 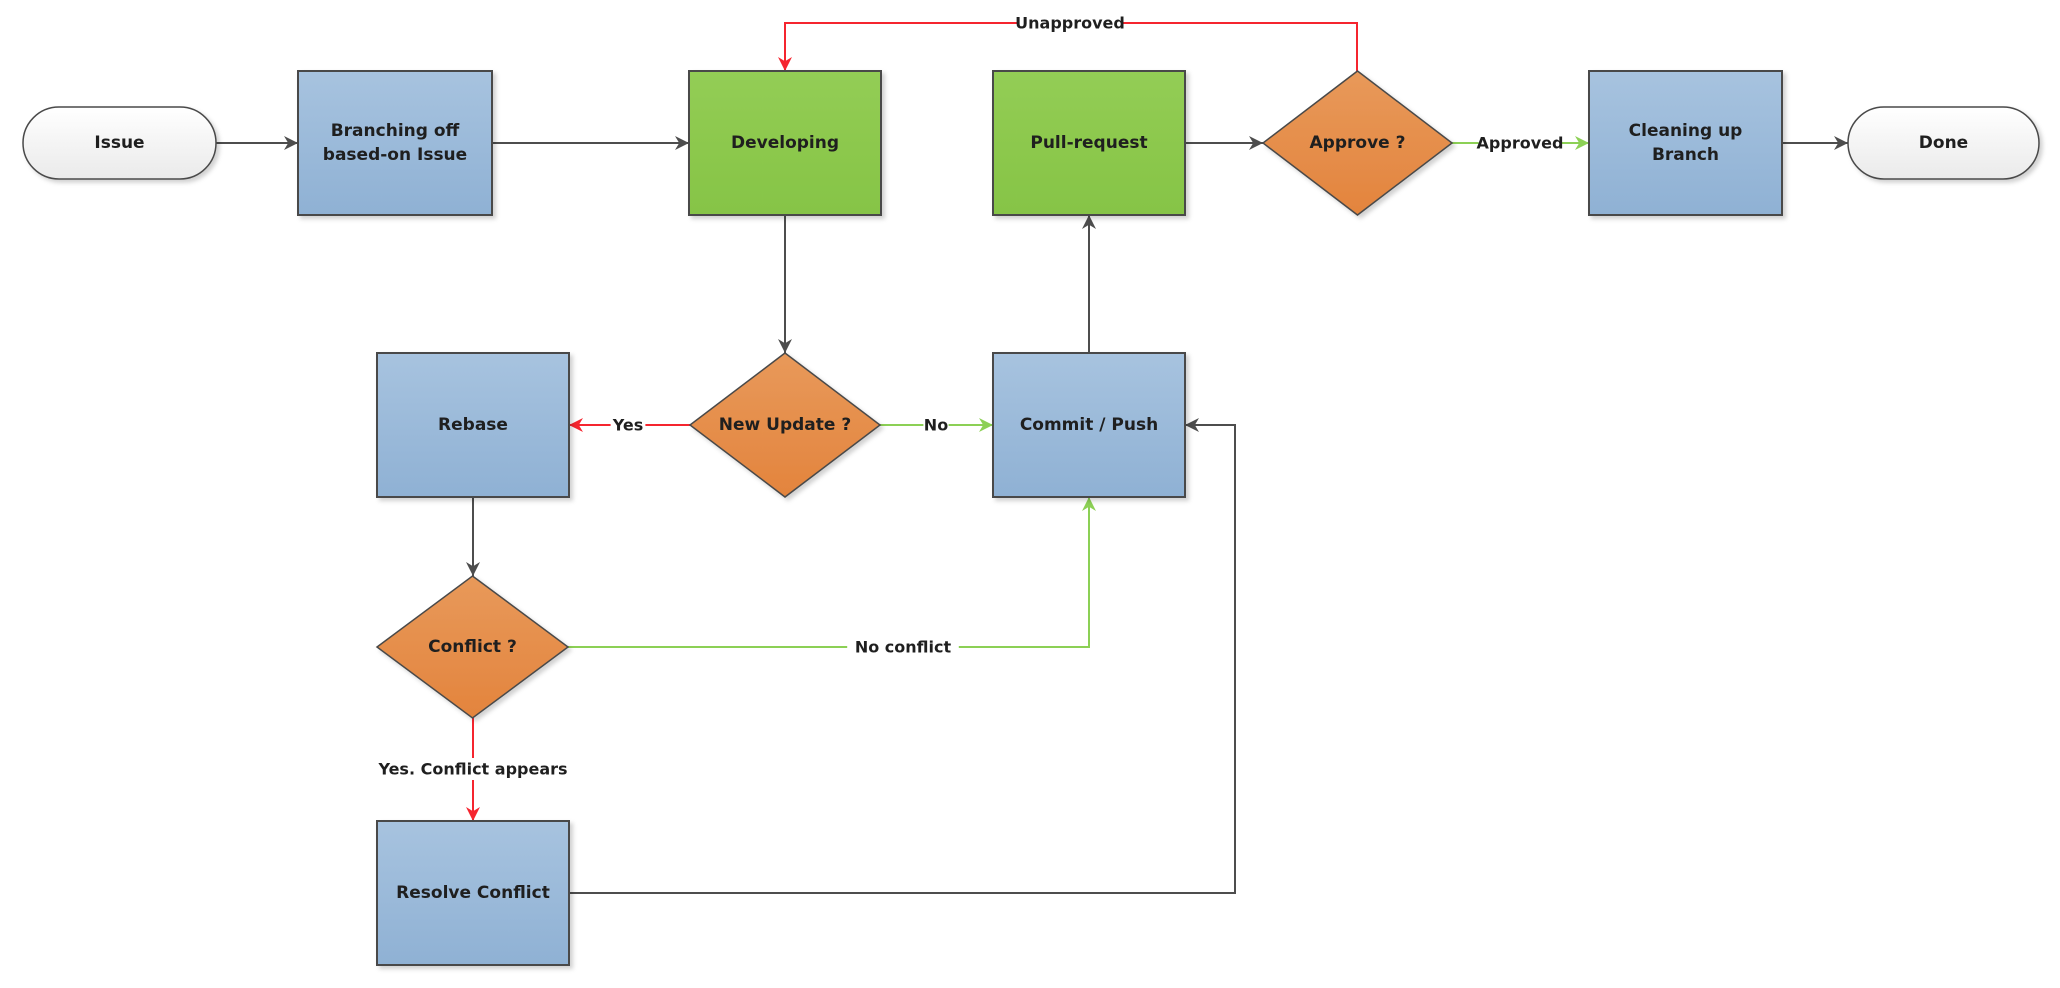 I want to click on node-commit-push: Commit / Push, so click(x=1089, y=425).